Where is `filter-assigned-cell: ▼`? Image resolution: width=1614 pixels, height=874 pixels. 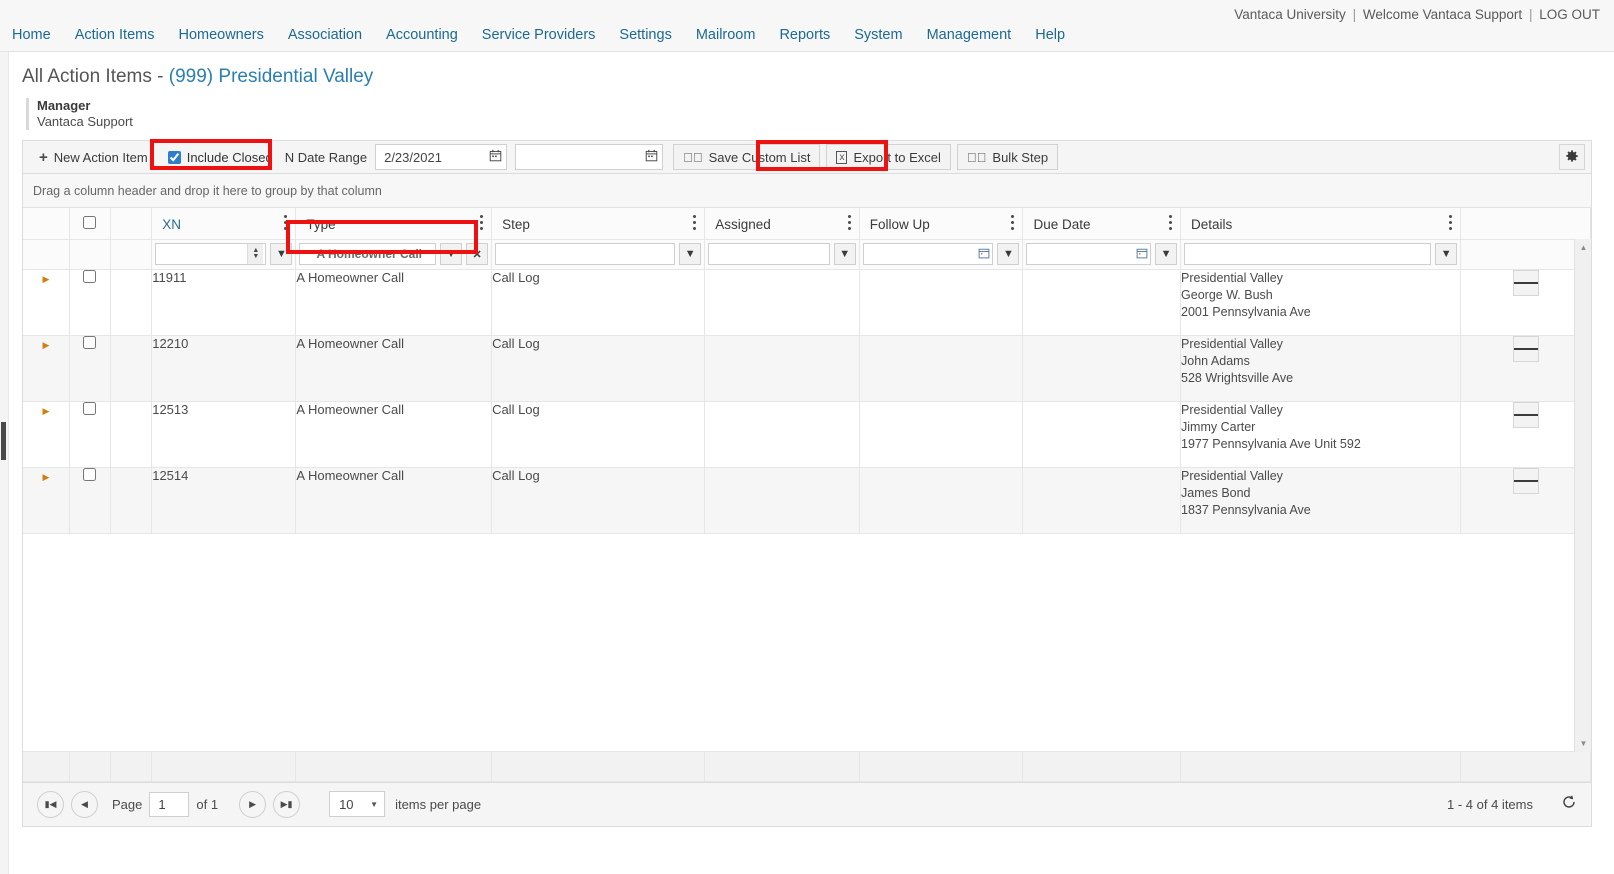 filter-assigned-cell: ▼ is located at coordinates (782, 254).